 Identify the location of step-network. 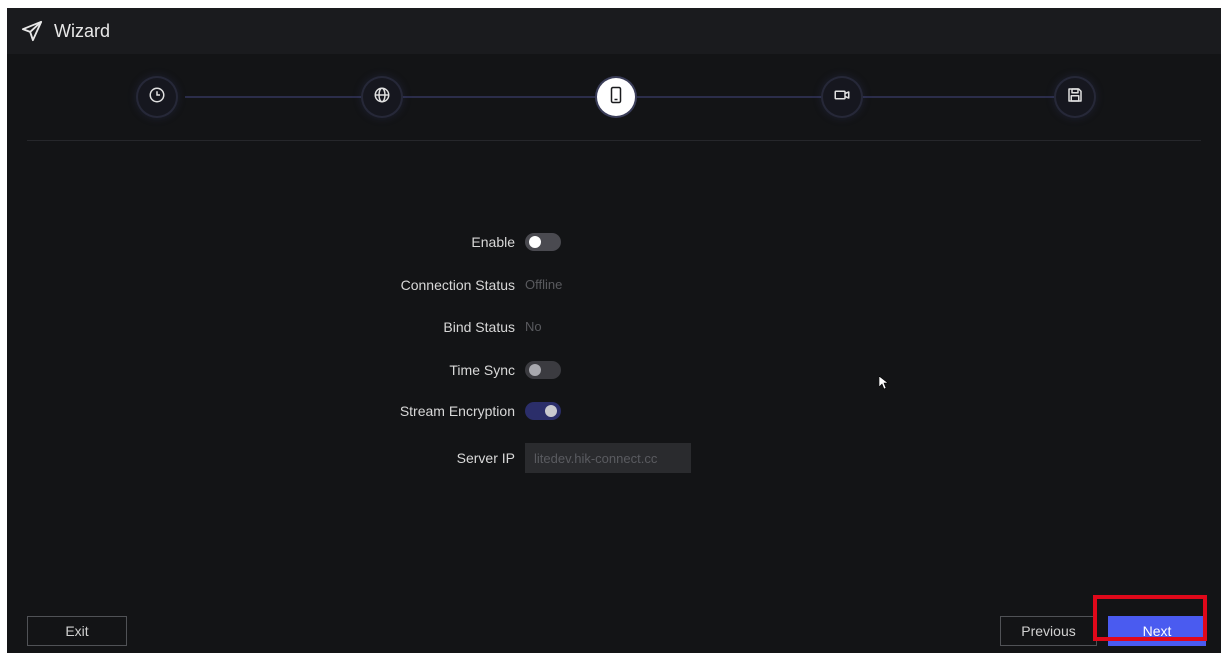
(382, 97).